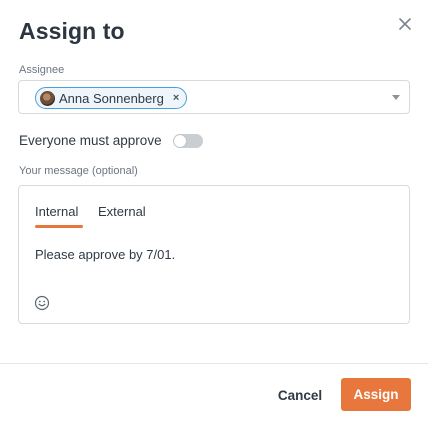  I want to click on active-tab-indicator, so click(59, 226).